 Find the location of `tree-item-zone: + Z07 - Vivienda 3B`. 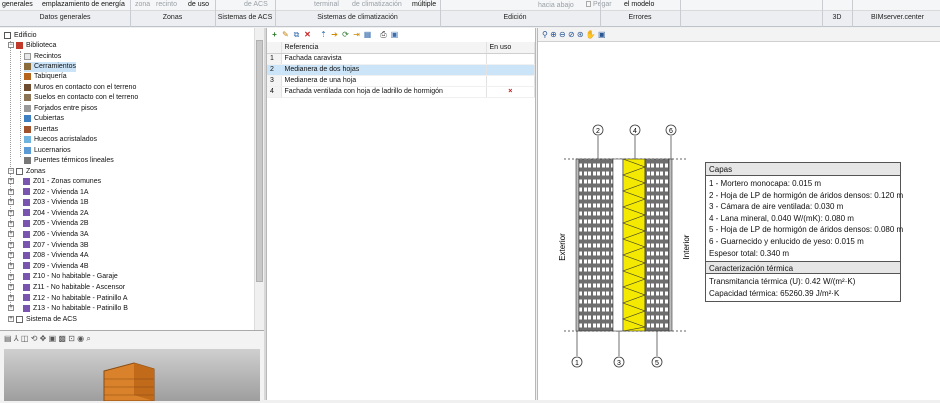

tree-item-zone: + Z07 - Vivienda 3B is located at coordinates (48, 246).